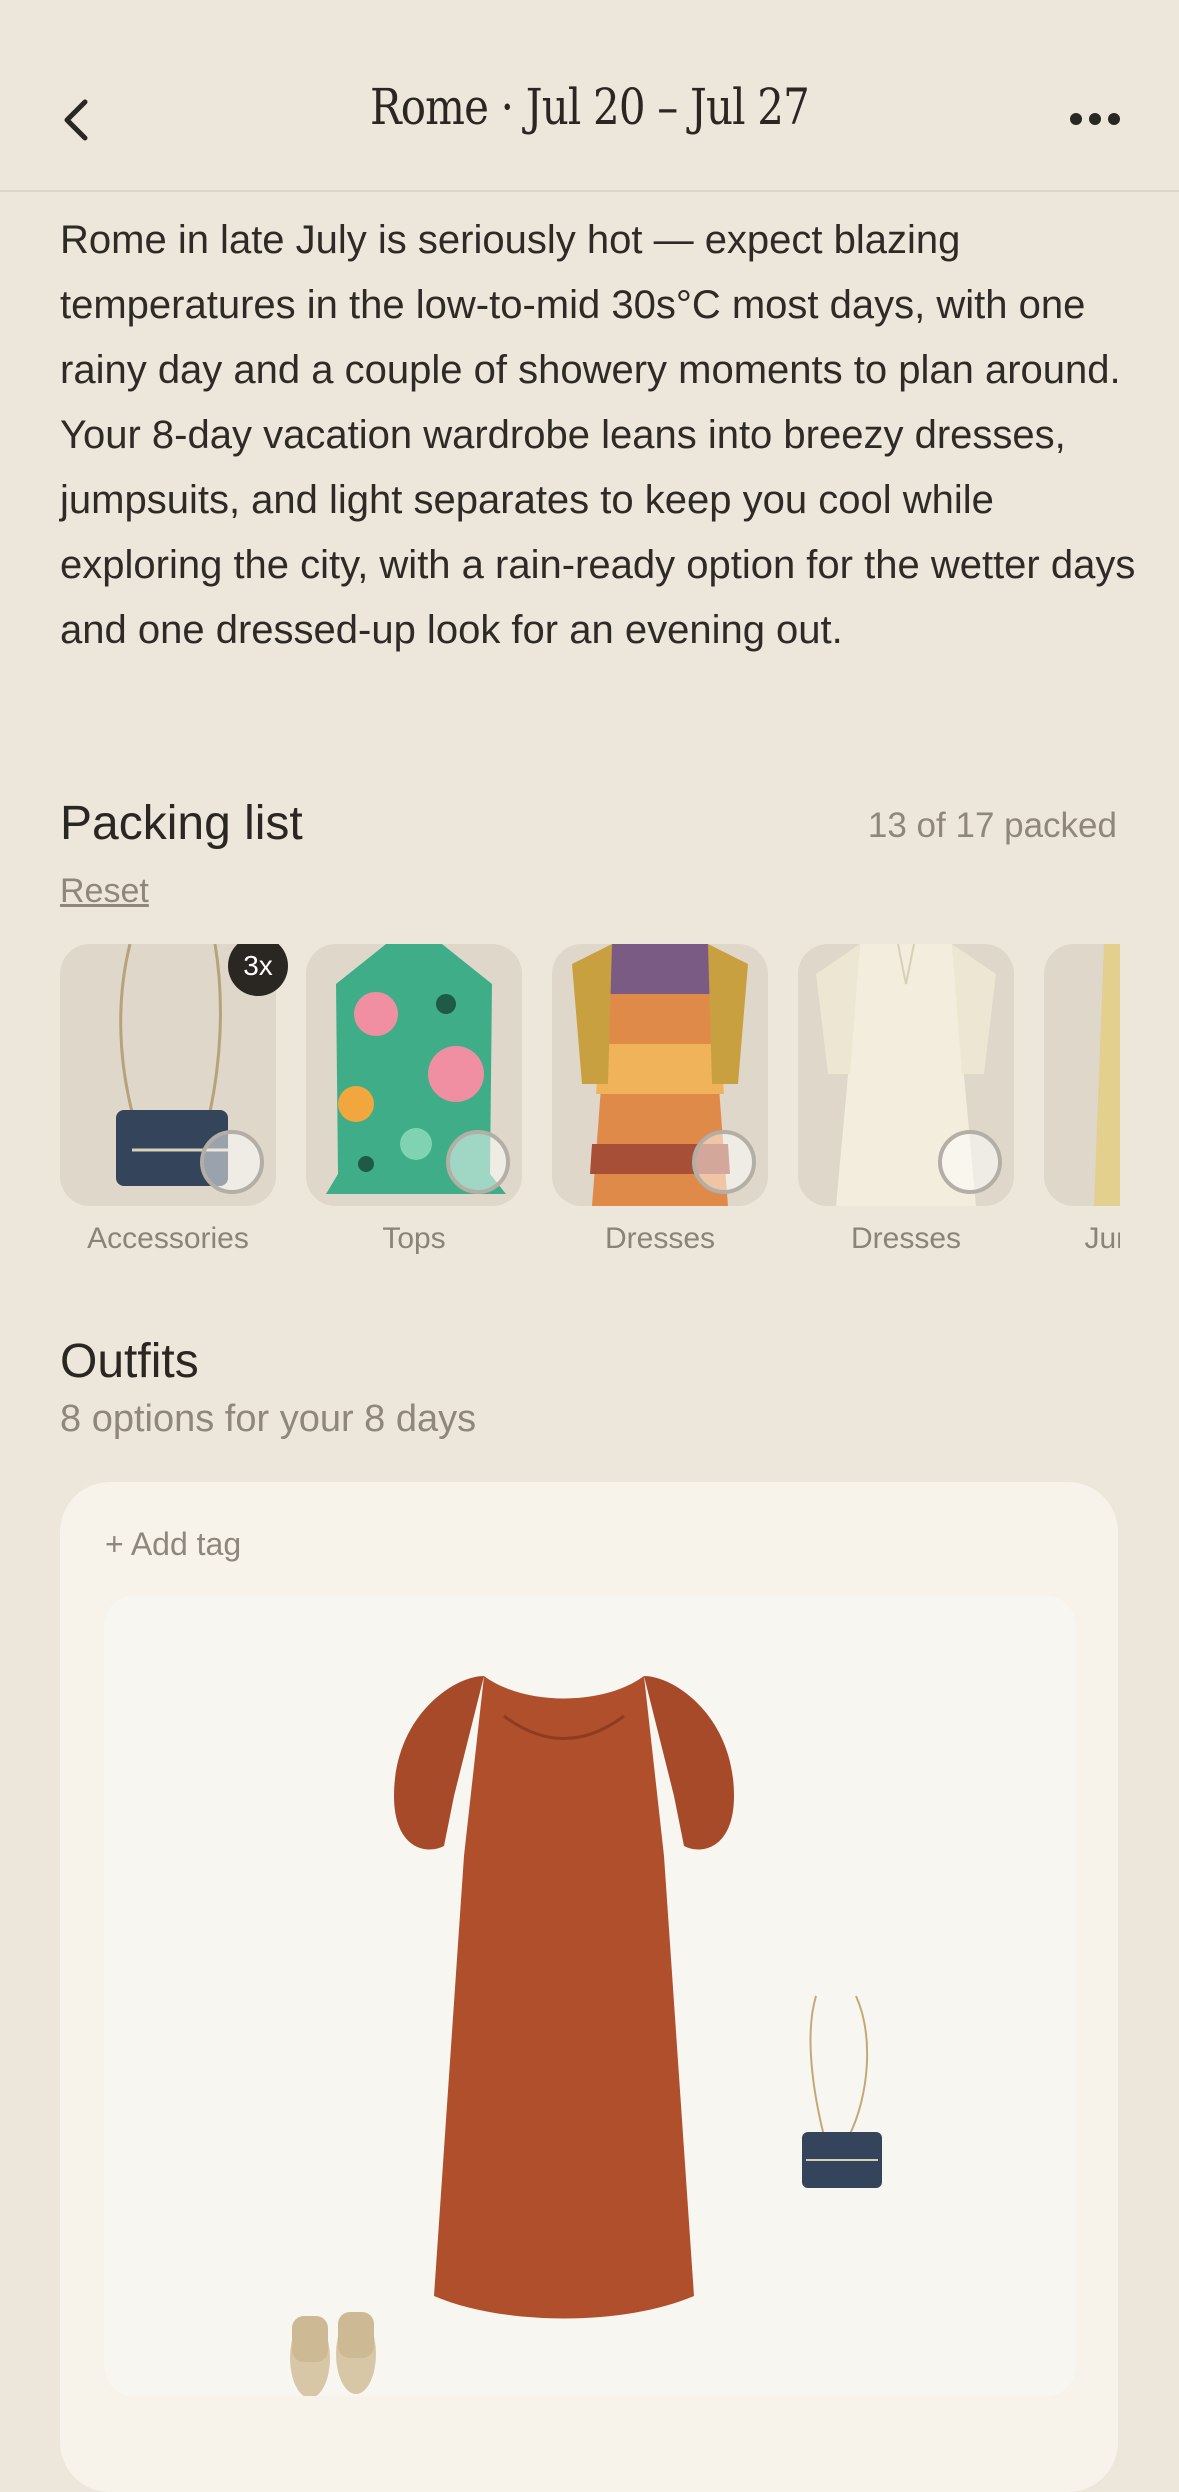 This screenshot has width=1179, height=2492. I want to click on outfits-heading: Outfits, so click(129, 1361).